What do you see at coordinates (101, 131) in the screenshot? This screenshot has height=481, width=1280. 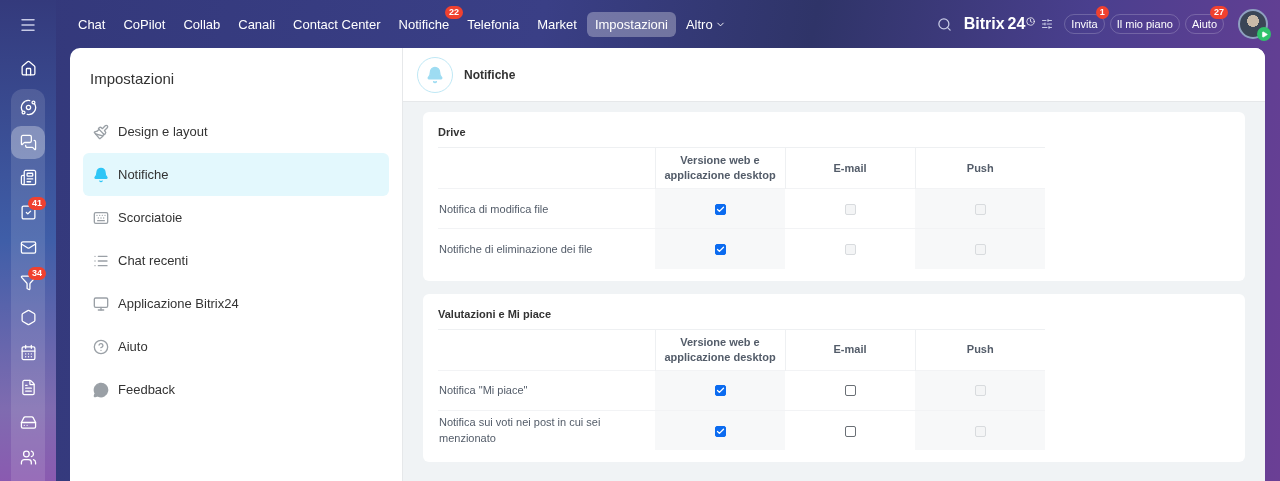 I see `brush-icon` at bounding box center [101, 131].